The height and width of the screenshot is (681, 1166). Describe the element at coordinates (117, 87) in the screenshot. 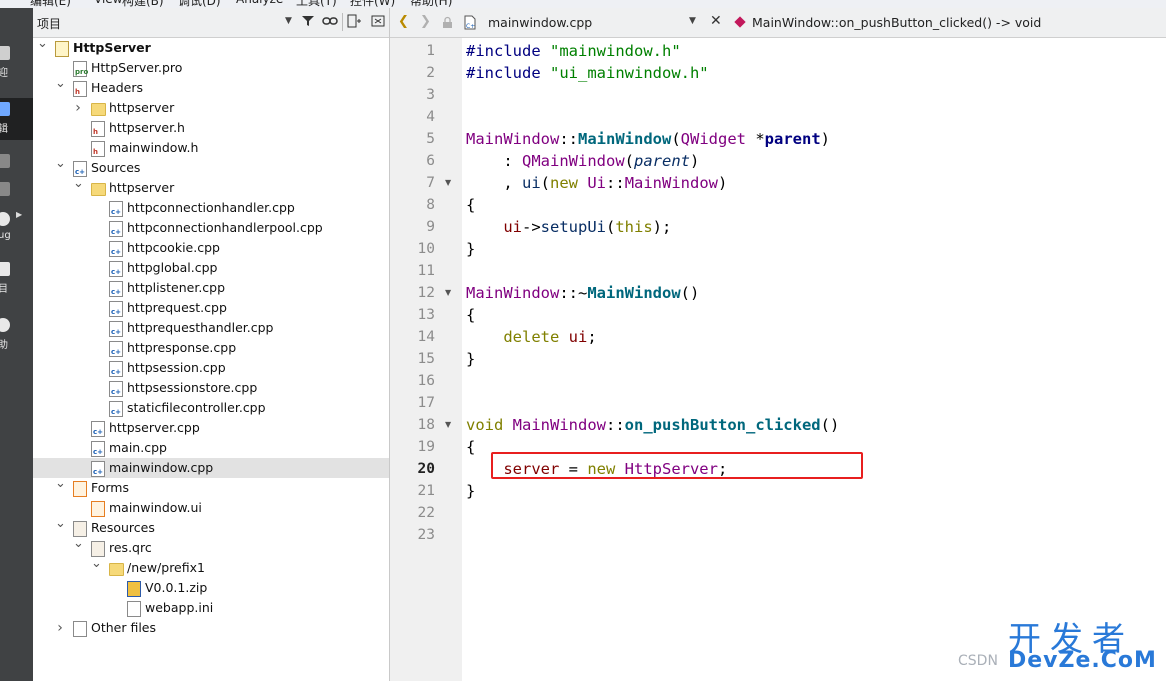

I see `tree-item-label: Headers` at that location.